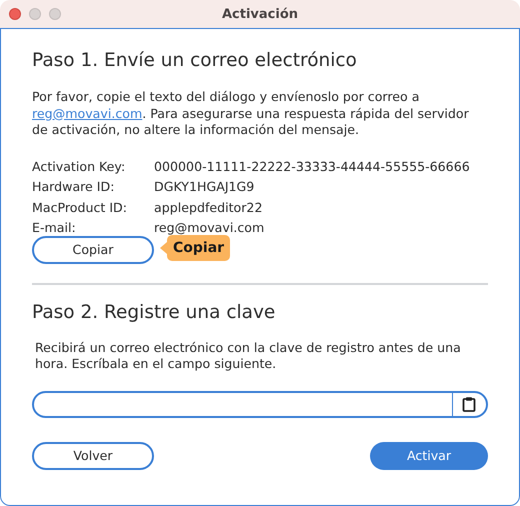 This screenshot has width=520, height=506. I want to click on instruction-text: Recibirá un correo electrónico con la clave de registro antes de una hora. Escríbala en el campo siguiente., so click(248, 356).